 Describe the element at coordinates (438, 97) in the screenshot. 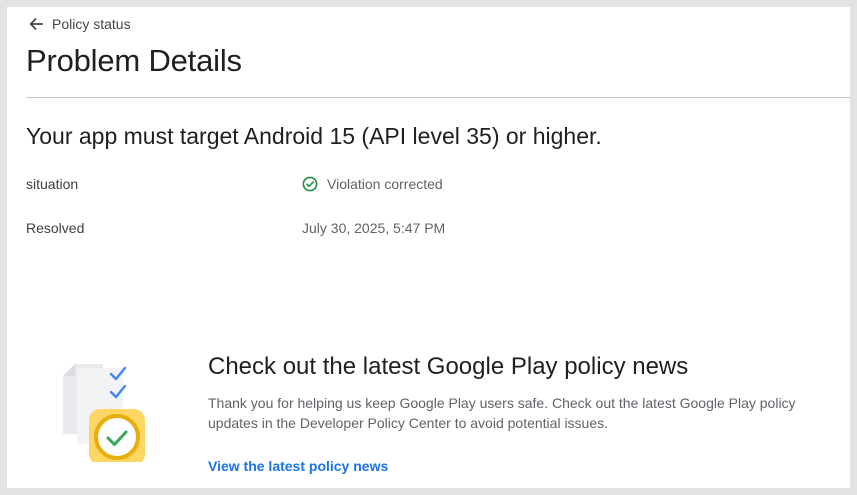

I see `header-divider` at that location.